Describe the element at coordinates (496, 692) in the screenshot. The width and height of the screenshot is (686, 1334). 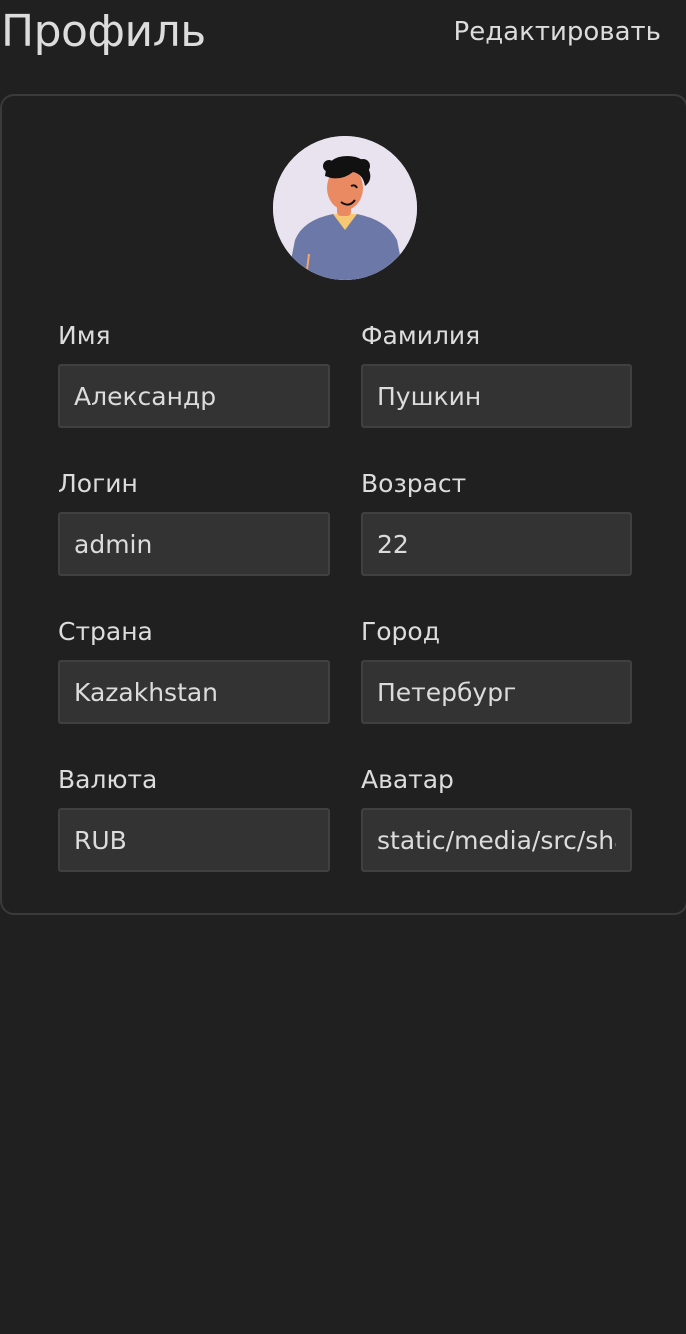
I see `city-input` at that location.